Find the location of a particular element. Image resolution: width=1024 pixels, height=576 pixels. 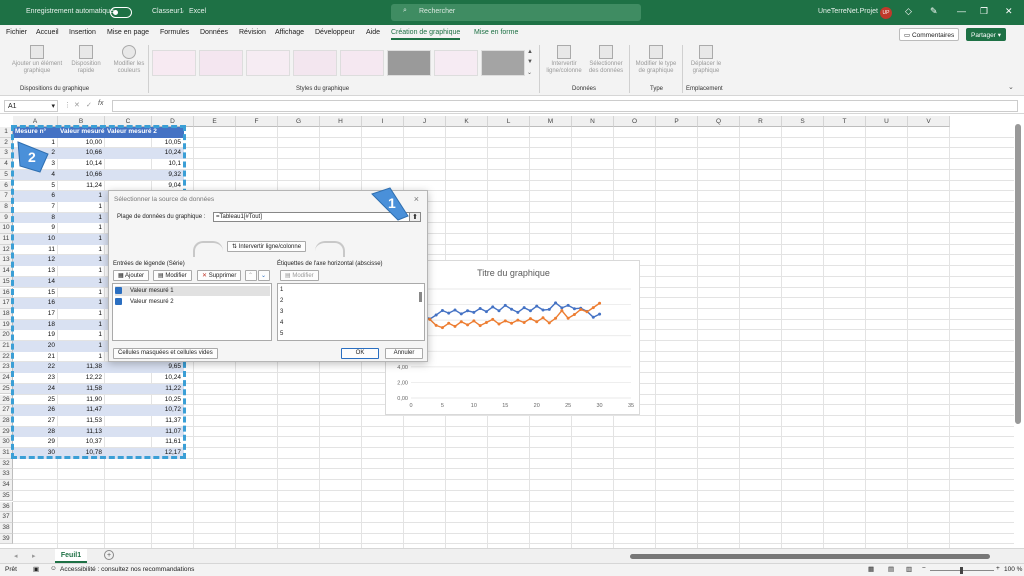

column-header: K is located at coordinates (467, 121).